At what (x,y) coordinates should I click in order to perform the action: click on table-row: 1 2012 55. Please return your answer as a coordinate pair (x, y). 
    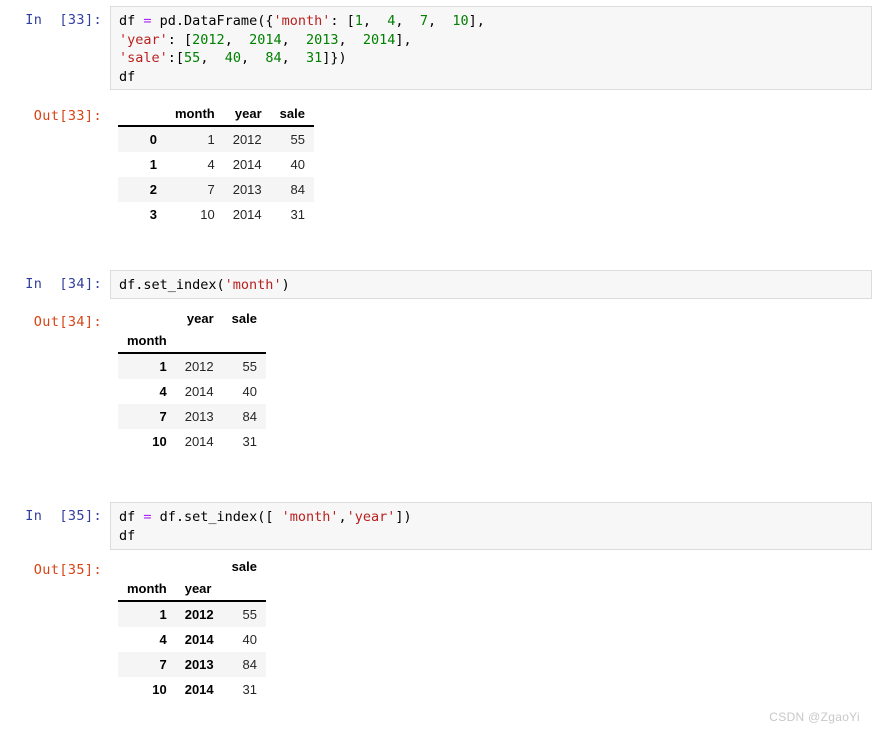
    Looking at the image, I should click on (192, 614).